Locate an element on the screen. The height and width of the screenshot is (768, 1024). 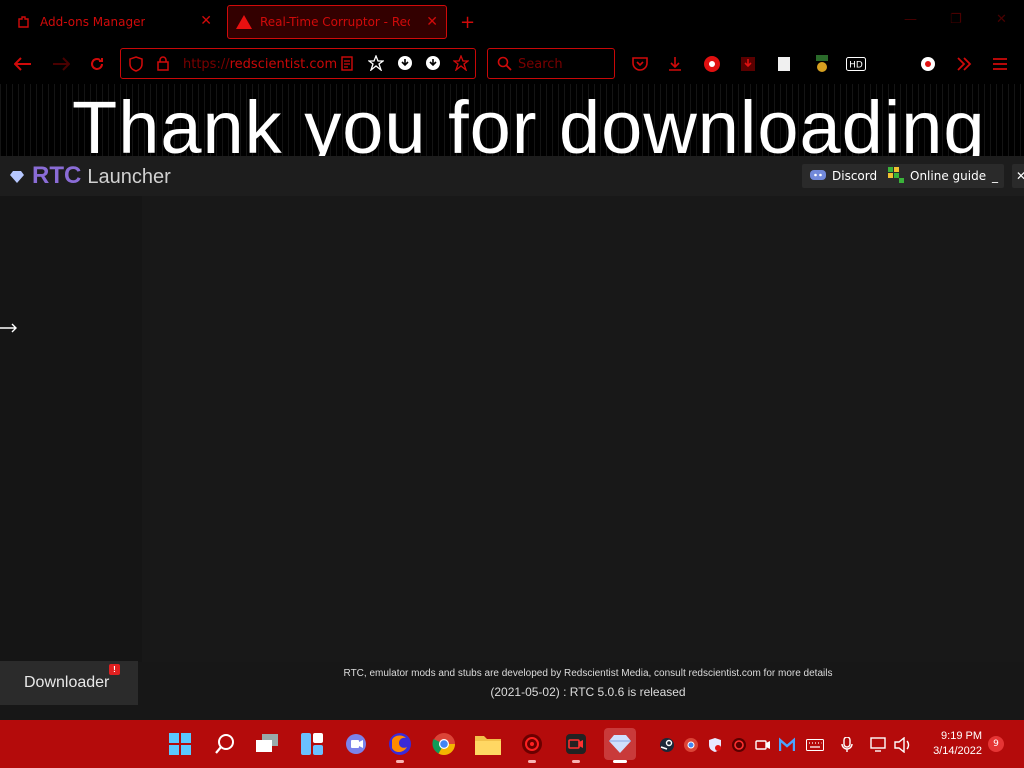
downloader-button: Downloader ! is located at coordinates (69, 683).